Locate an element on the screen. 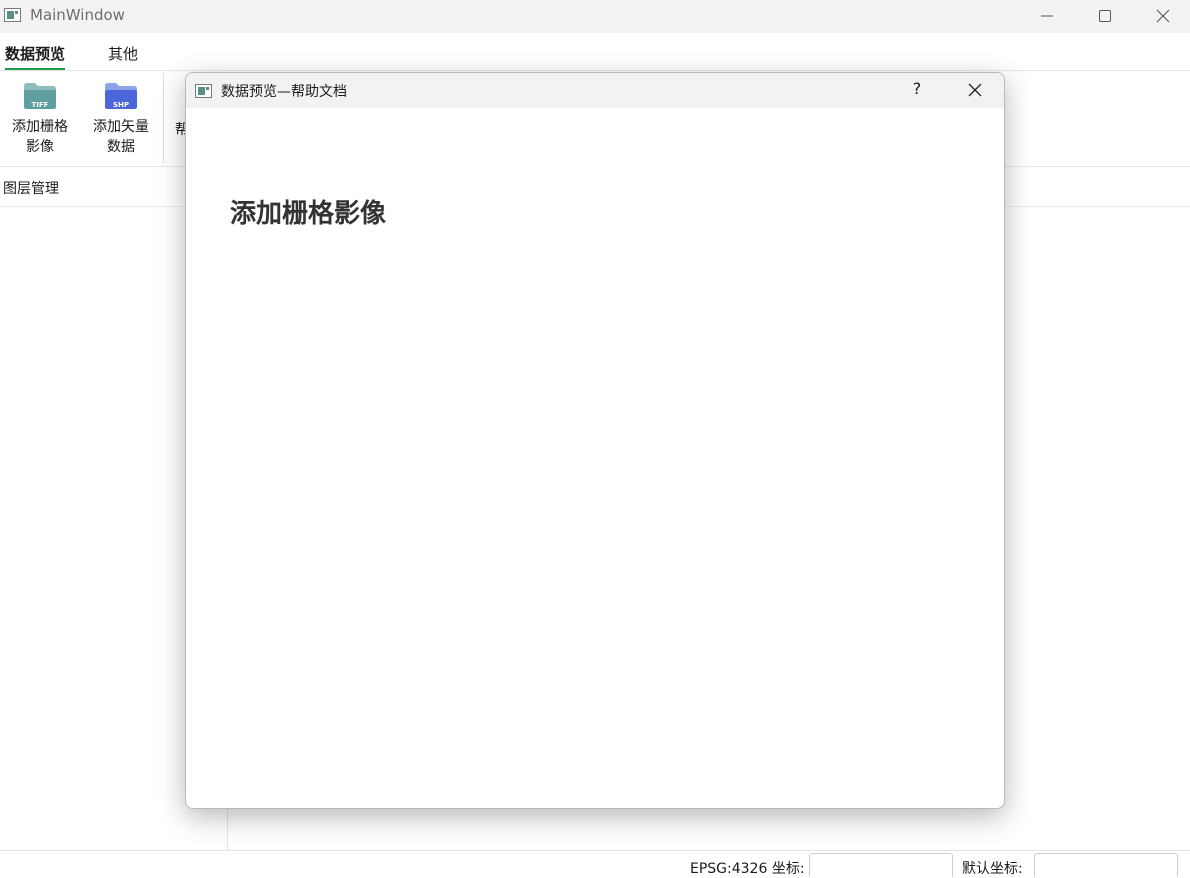  default-coordinate-field is located at coordinates (1106, 865).